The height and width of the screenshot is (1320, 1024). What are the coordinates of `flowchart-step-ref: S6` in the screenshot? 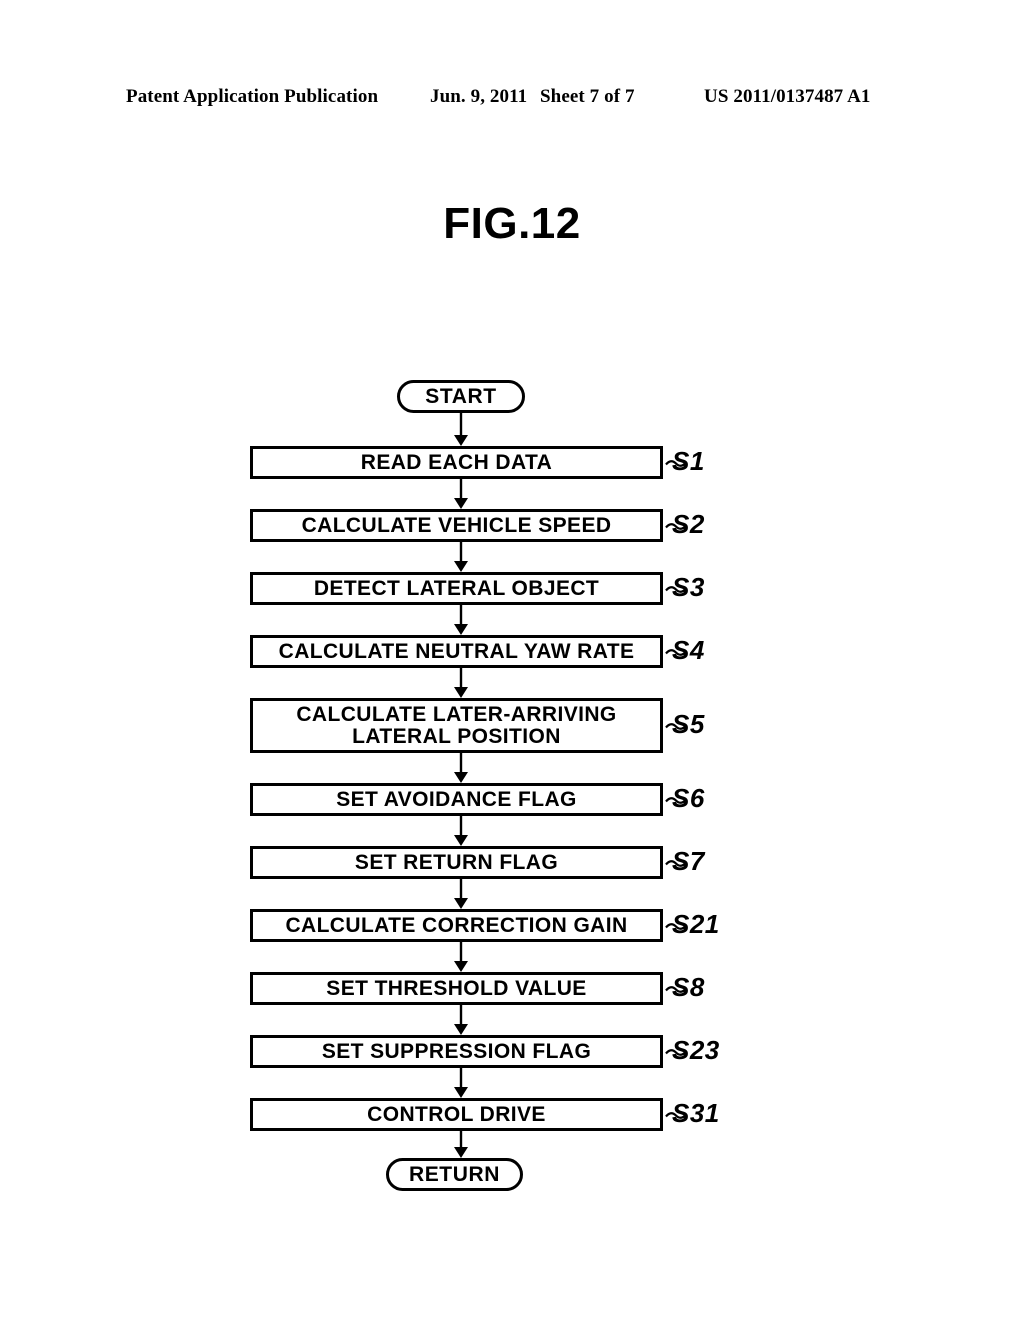 It's located at (688, 798).